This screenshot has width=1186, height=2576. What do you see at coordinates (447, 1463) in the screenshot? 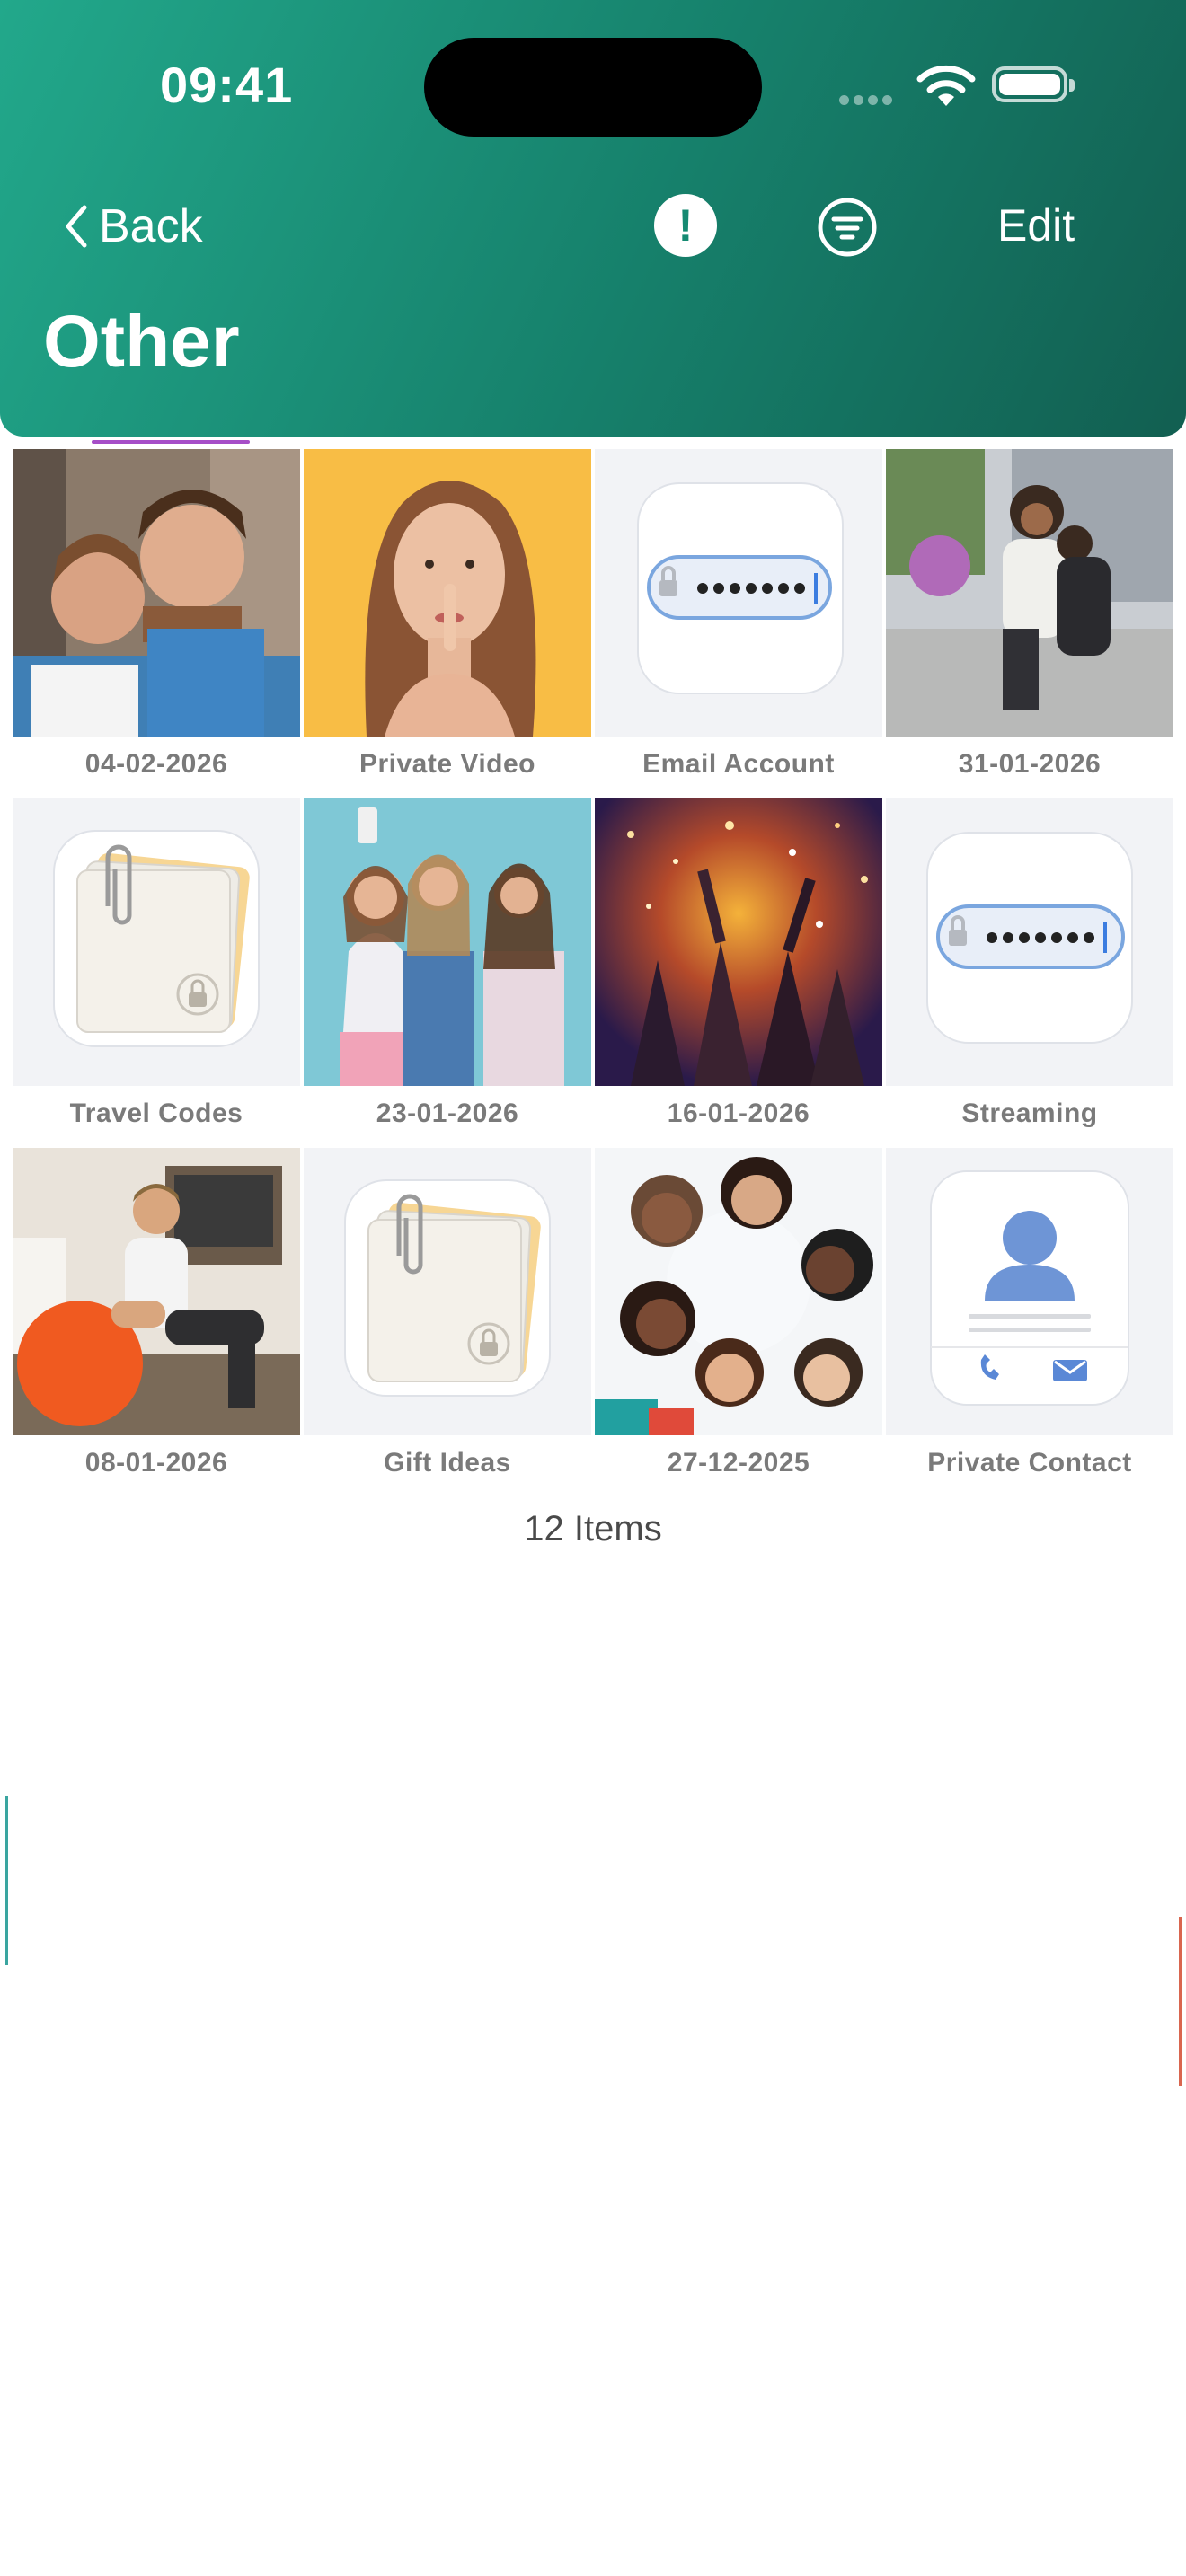
I see `item-label: Gift Ideas` at bounding box center [447, 1463].